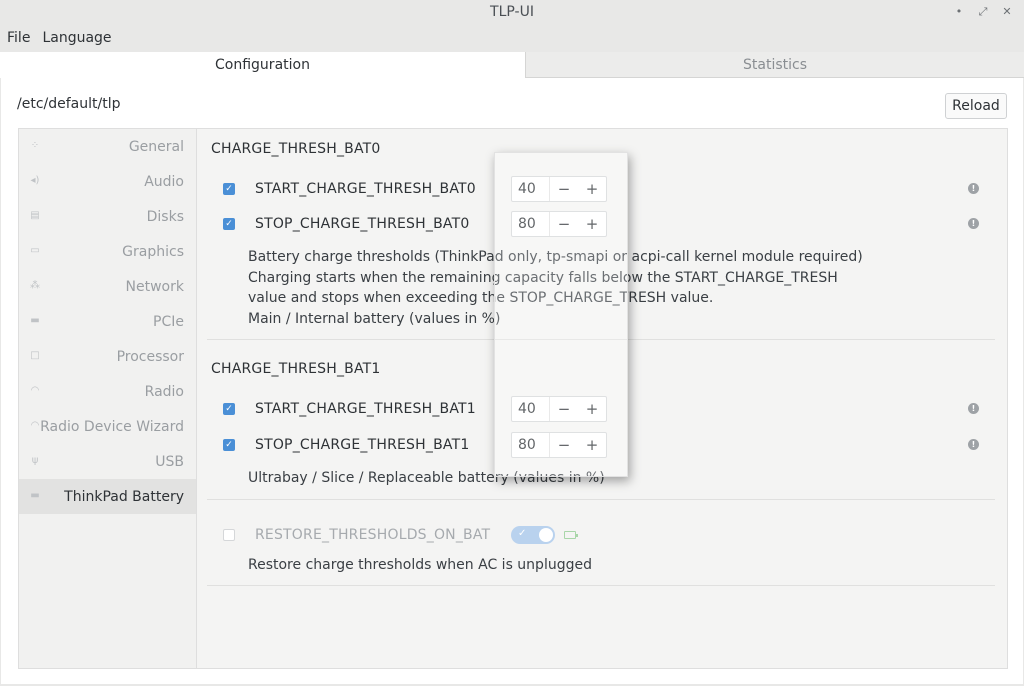 The height and width of the screenshot is (686, 1024). What do you see at coordinates (107, 356) in the screenshot?
I see `sidebar-item-processor: □ Processor` at bounding box center [107, 356].